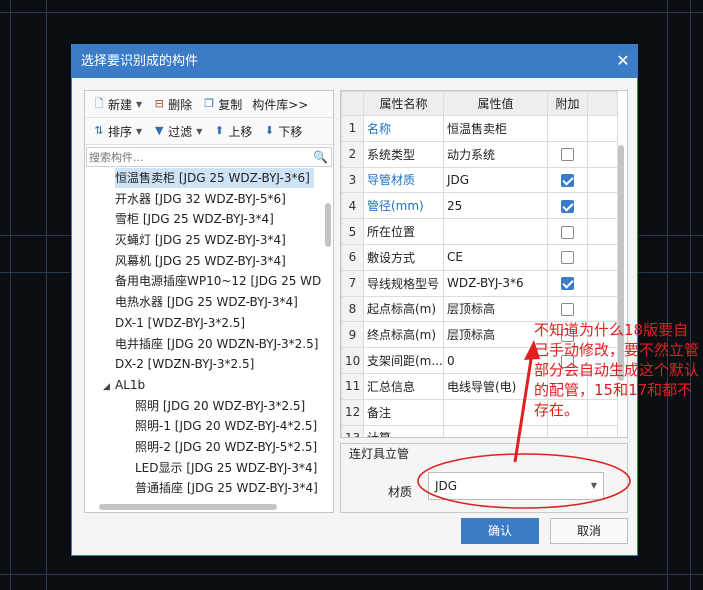  I want to click on row-index: 10, so click(352, 360).